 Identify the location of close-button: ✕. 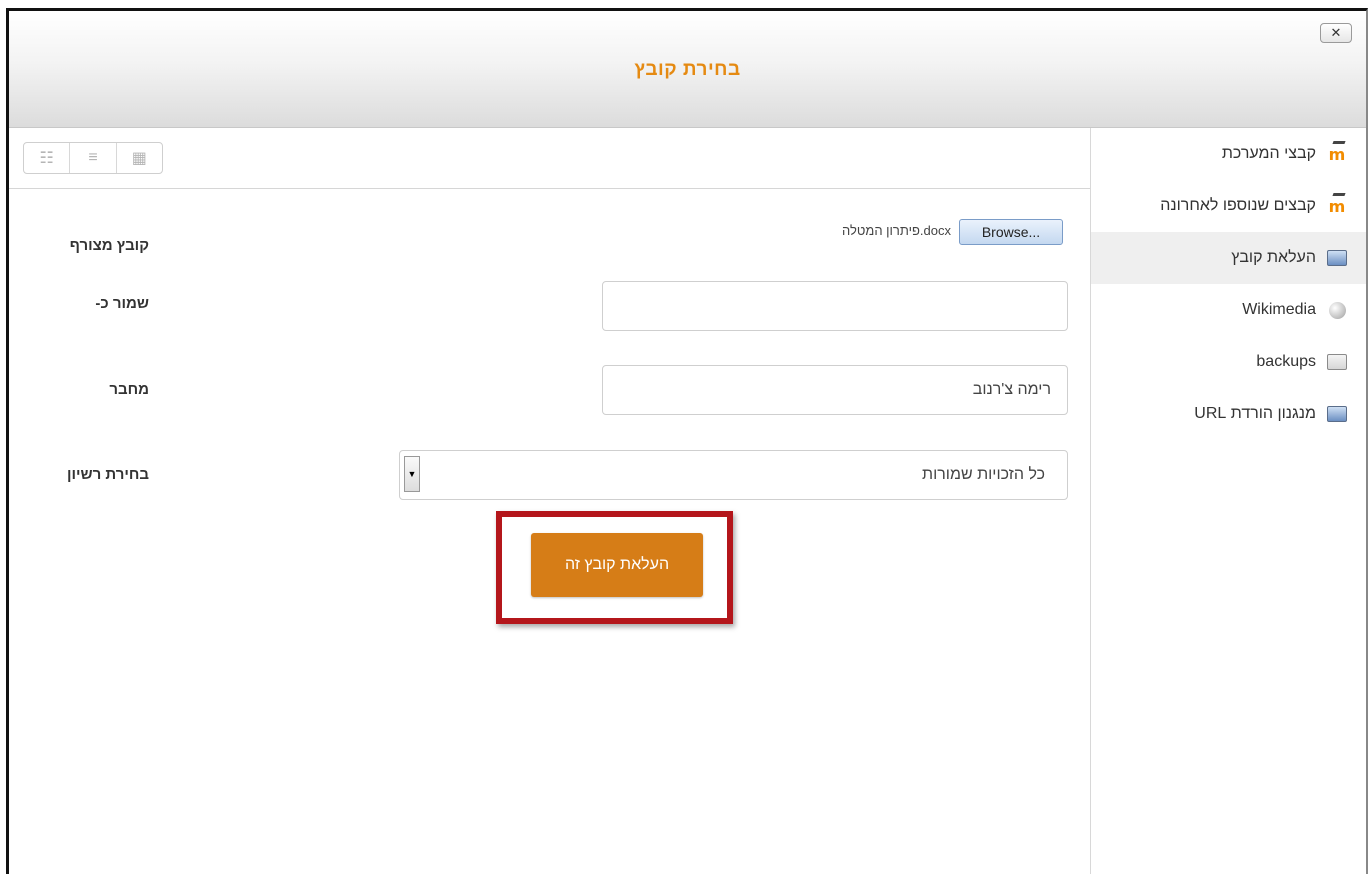
(1336, 33).